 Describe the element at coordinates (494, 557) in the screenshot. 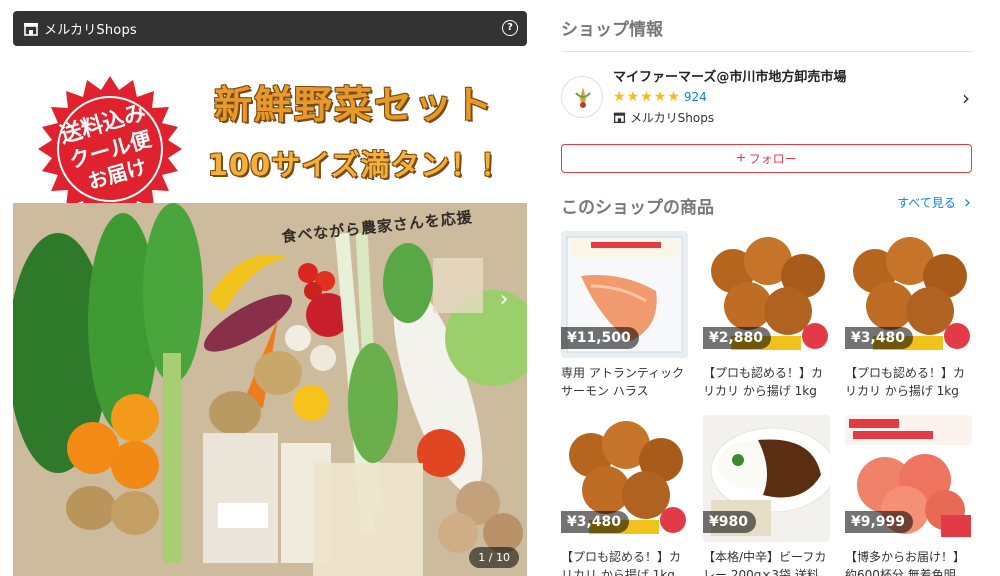

I see `image-pager: 1 / 10` at that location.